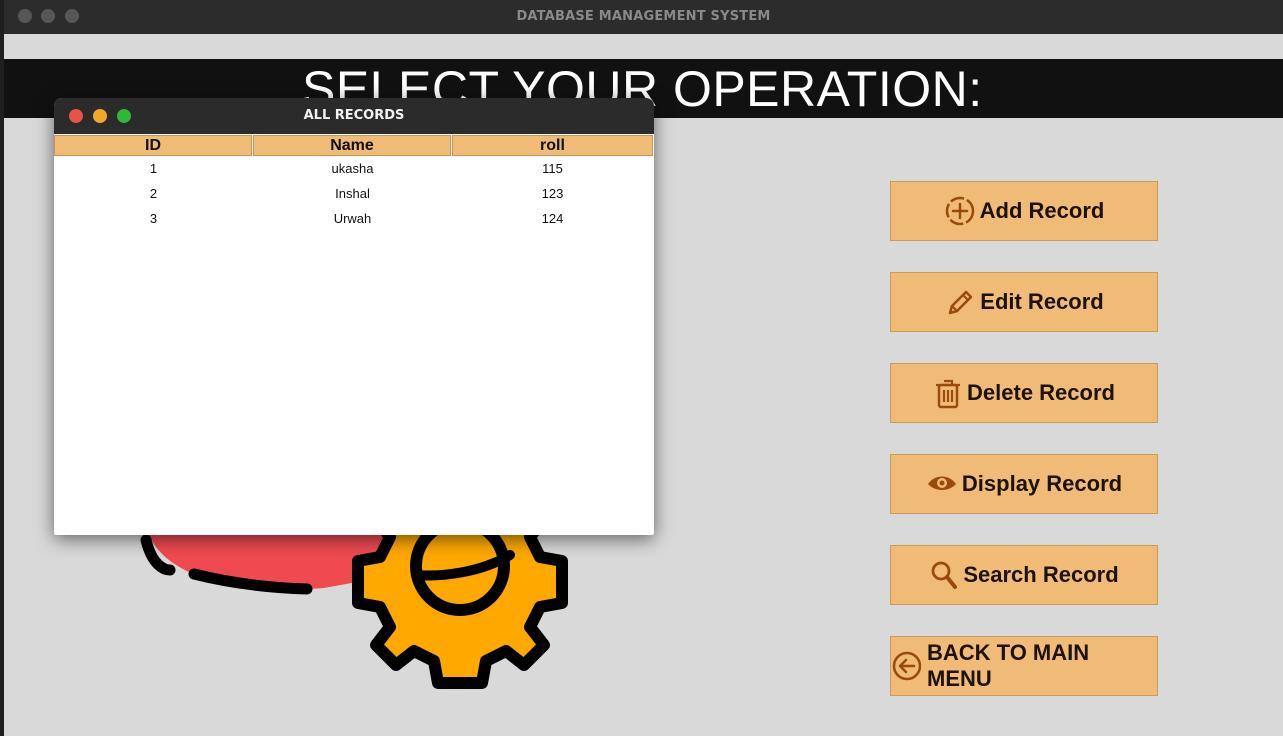 The image size is (1283, 736). I want to click on table-row: 2 Inshal 123, so click(354, 193).